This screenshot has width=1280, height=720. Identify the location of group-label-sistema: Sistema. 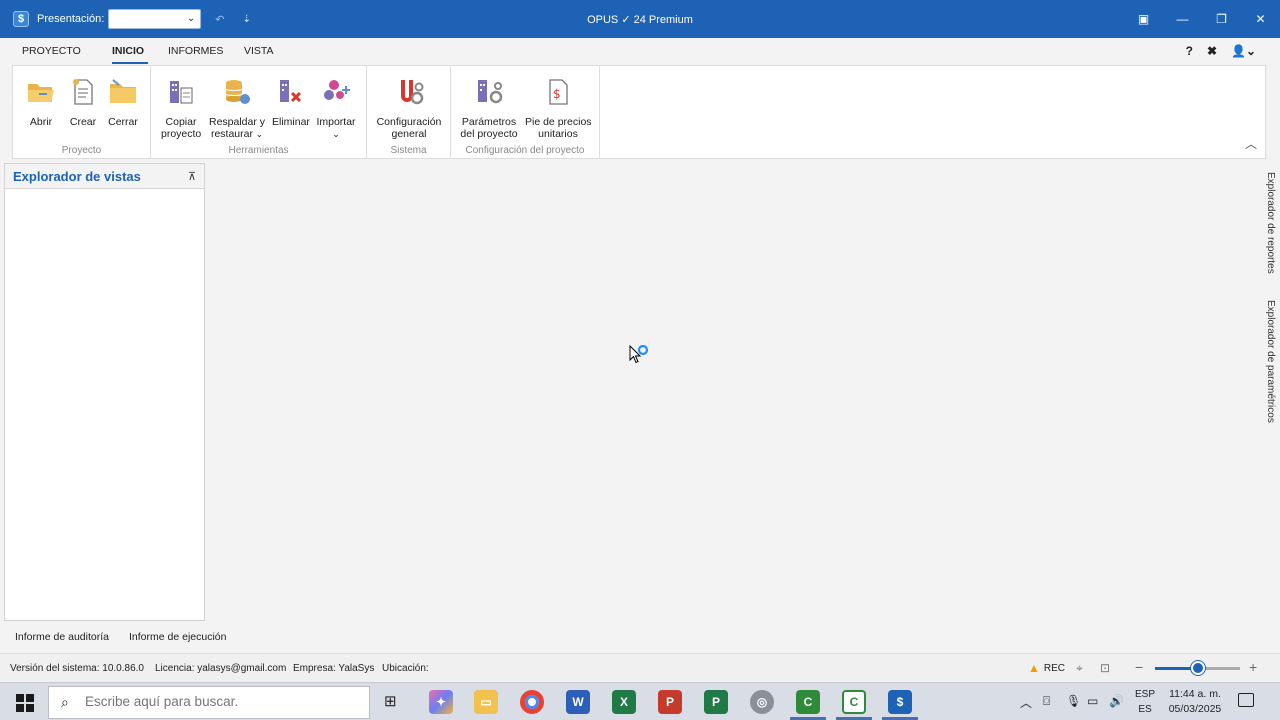
(408, 150).